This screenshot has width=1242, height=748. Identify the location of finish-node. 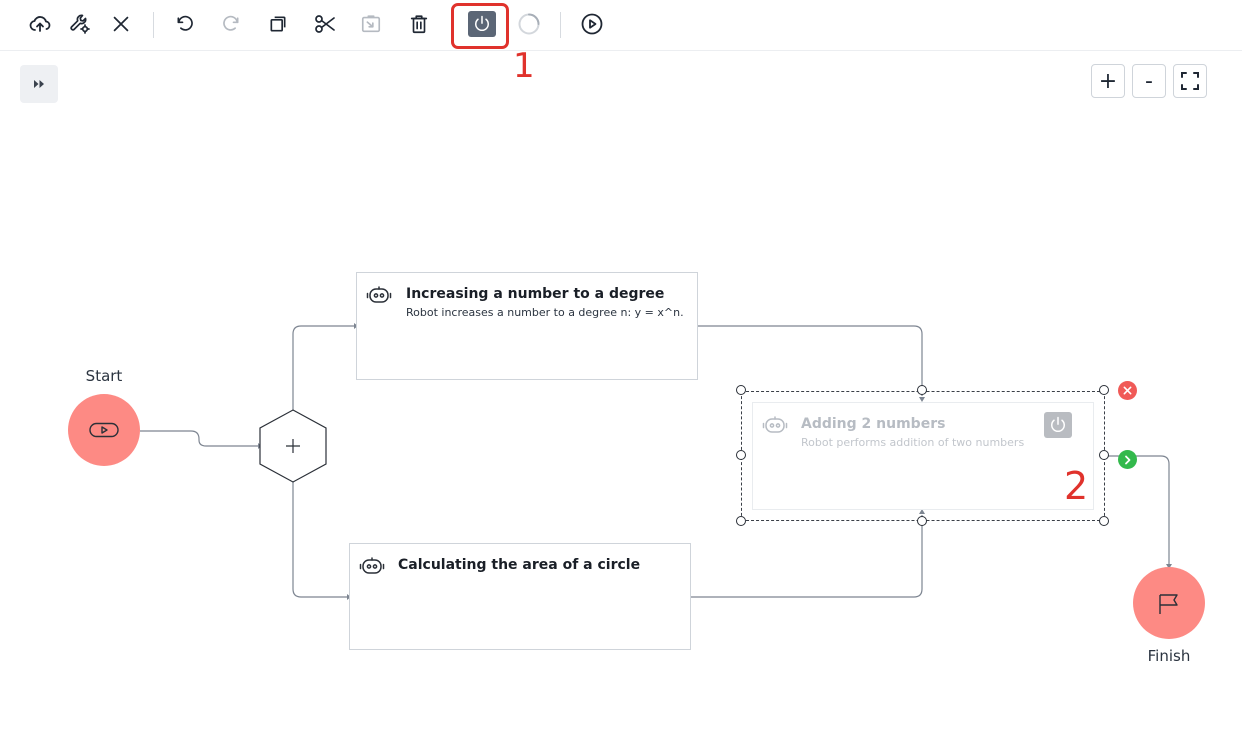
(1169, 603).